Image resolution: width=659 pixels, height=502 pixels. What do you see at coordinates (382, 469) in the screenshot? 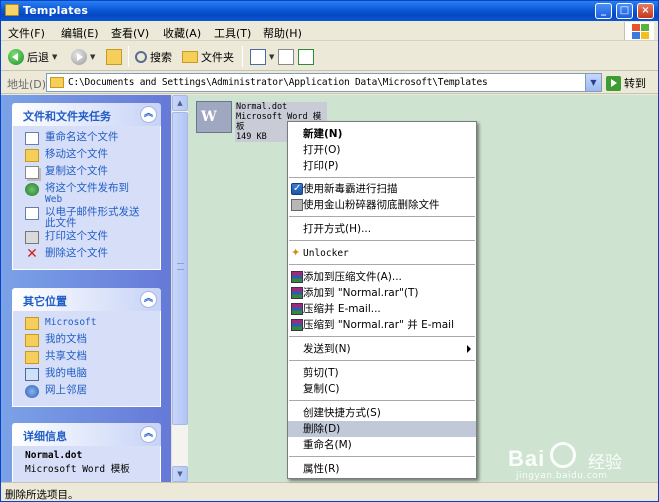
I see `menu-item-properties: 属性(R)` at bounding box center [382, 469].